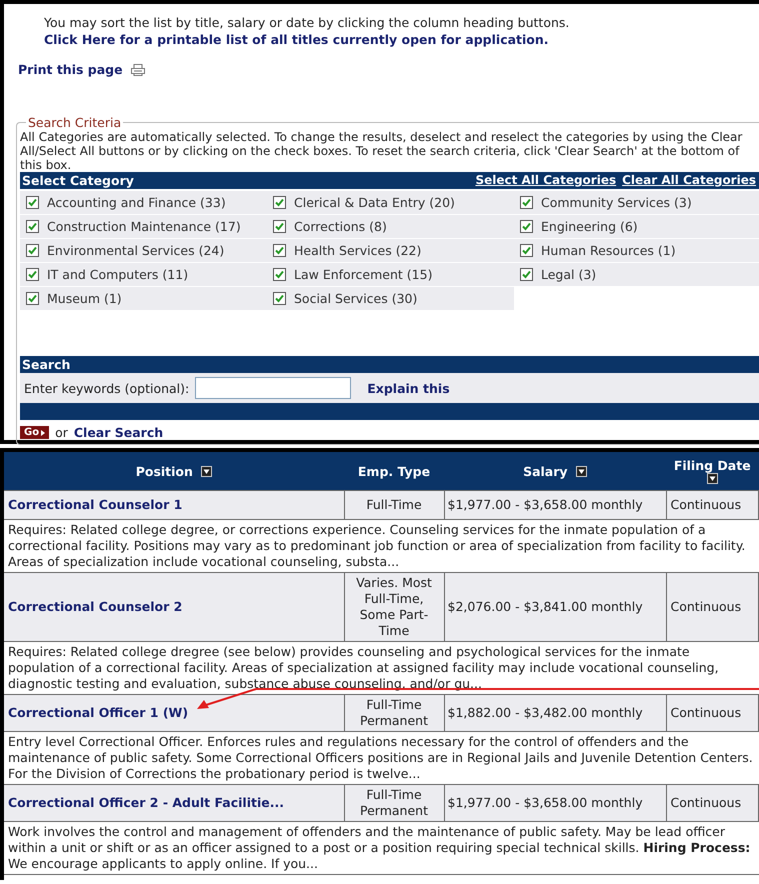 This screenshot has width=759, height=884. What do you see at coordinates (712, 471) in the screenshot?
I see `column-header: Filing Date` at bounding box center [712, 471].